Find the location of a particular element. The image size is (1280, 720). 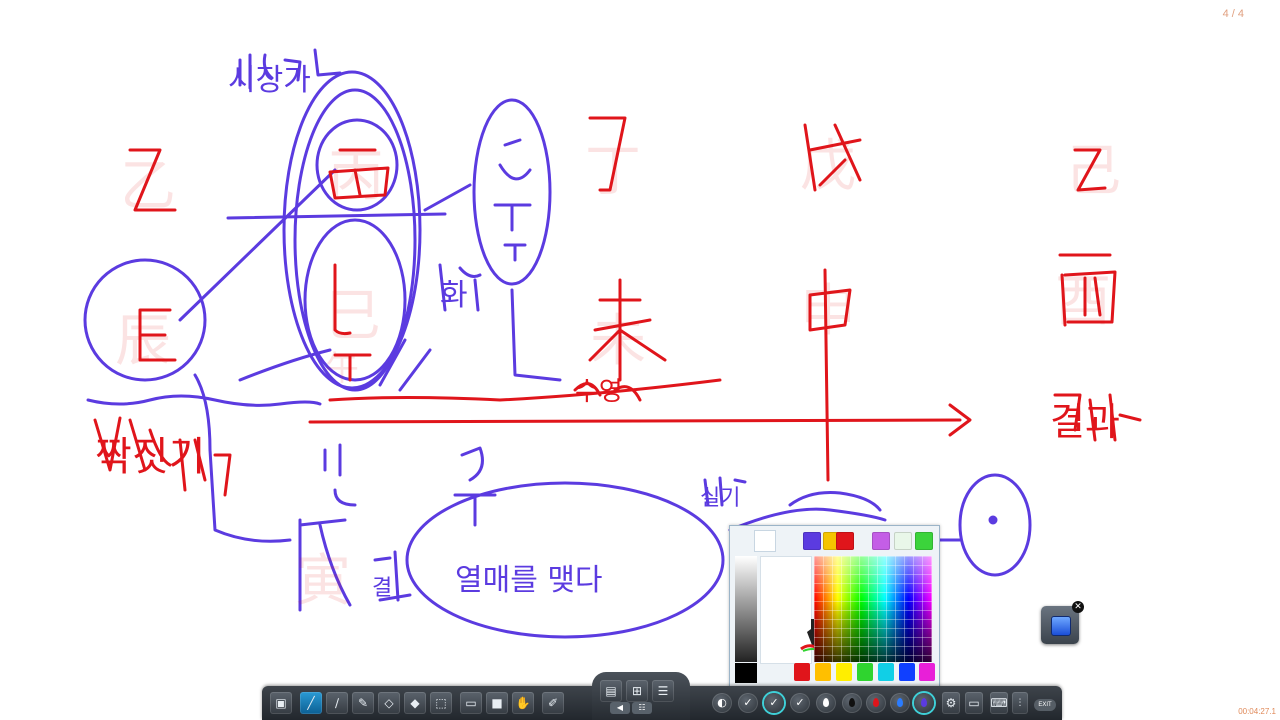

settings-button: ⚙ is located at coordinates (951, 703).